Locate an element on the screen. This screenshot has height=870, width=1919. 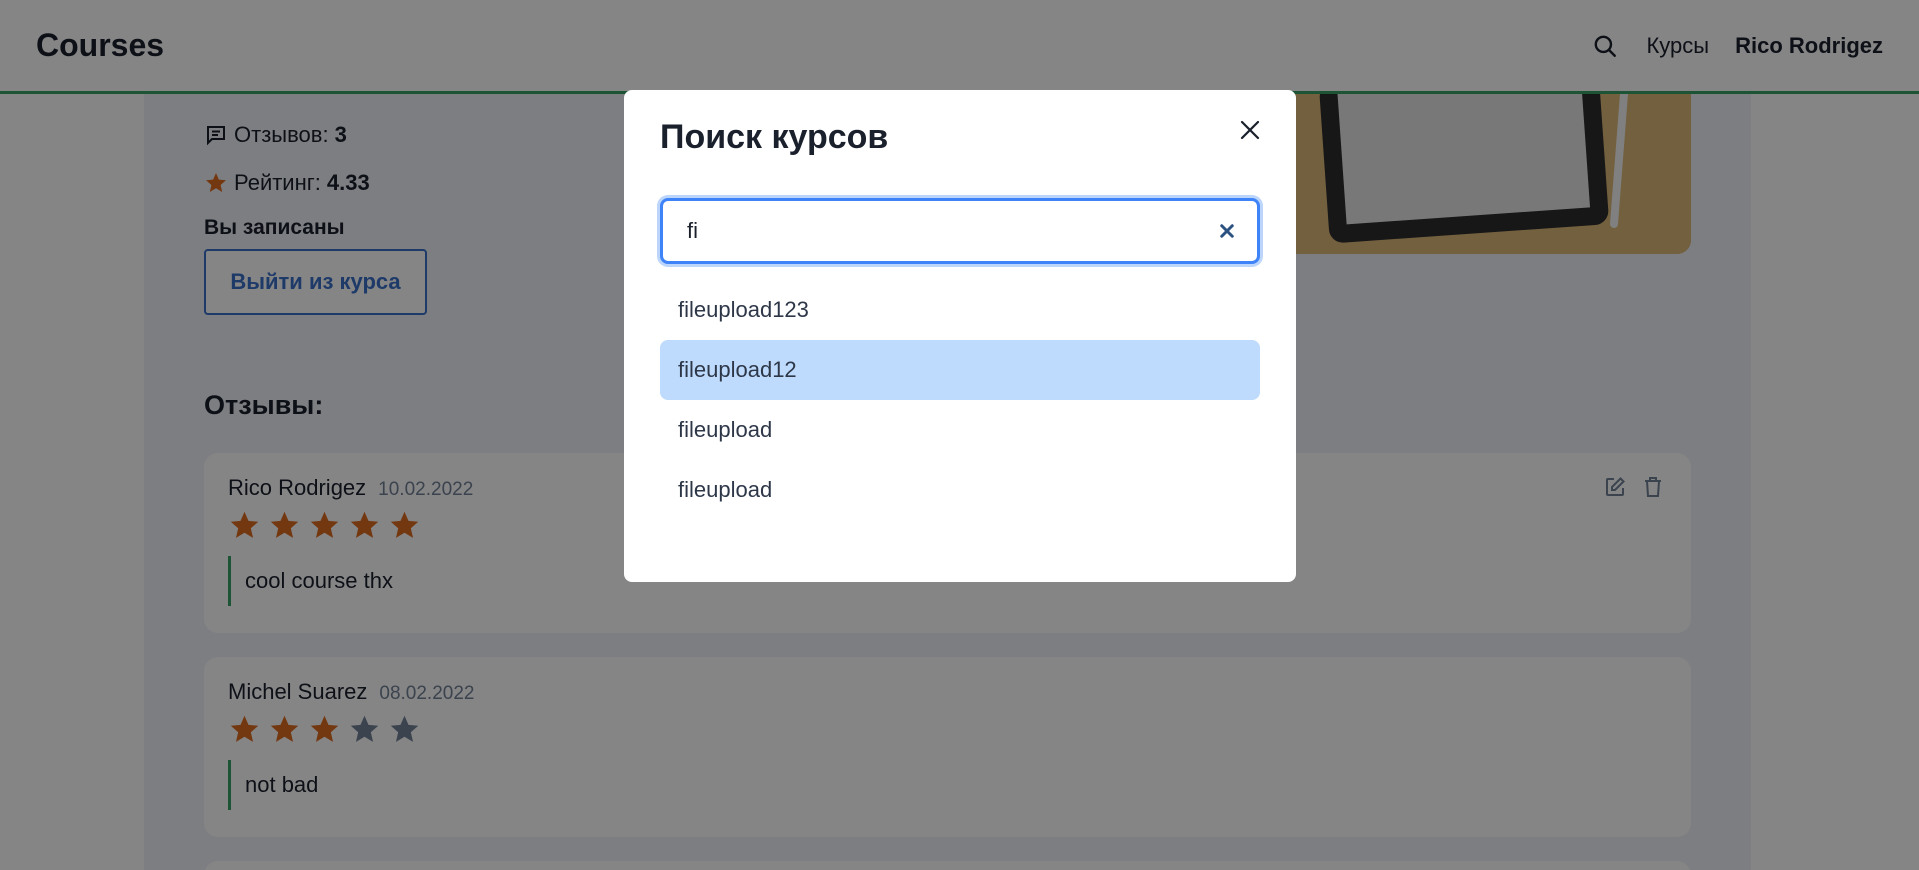
search-input is located at coordinates (951, 231).